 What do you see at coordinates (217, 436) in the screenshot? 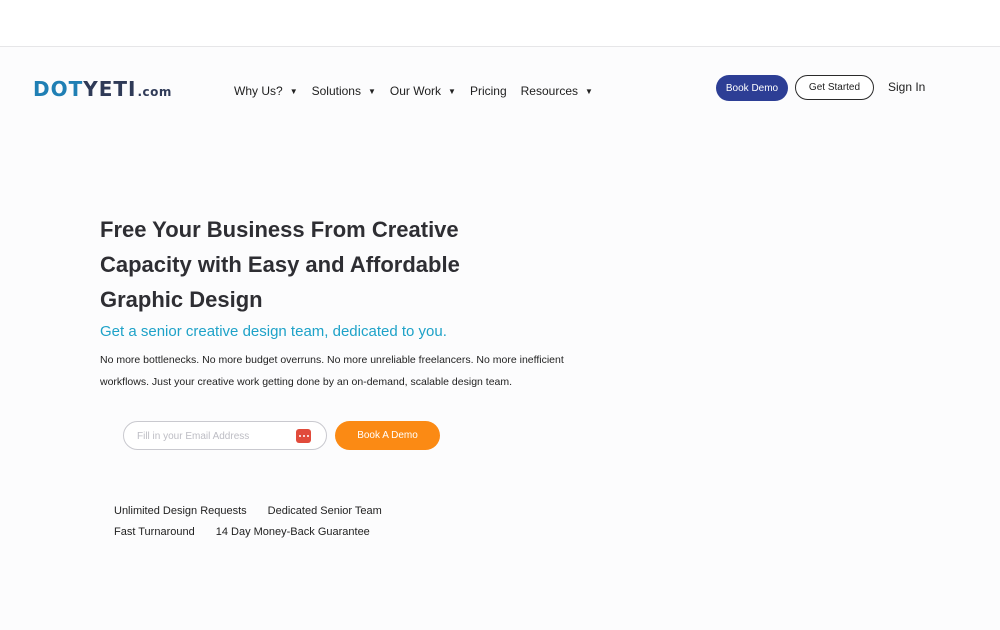
I see `email-input` at bounding box center [217, 436].